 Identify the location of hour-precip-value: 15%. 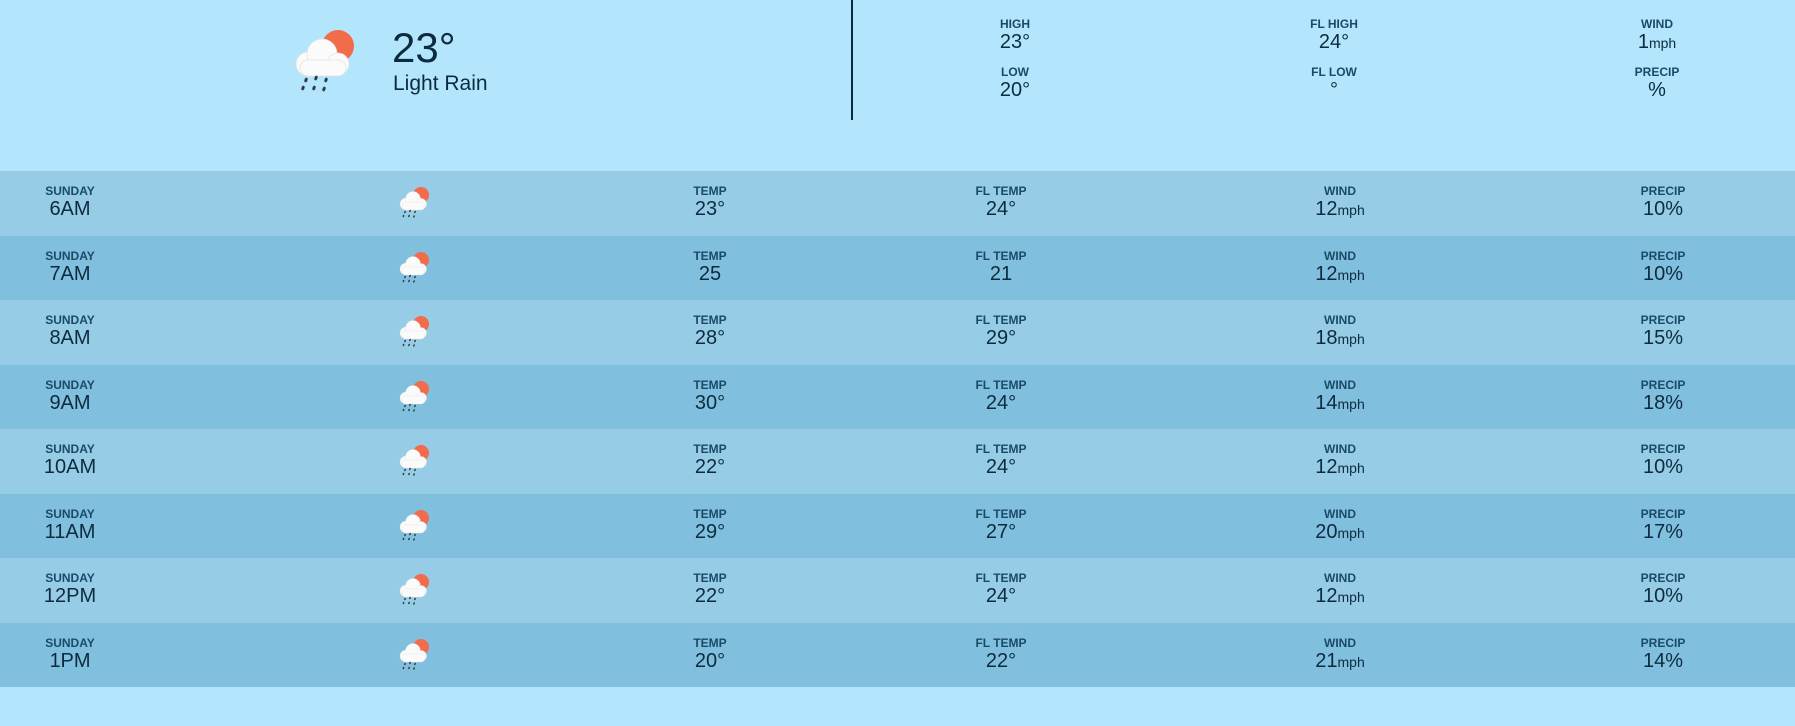
(1663, 338).